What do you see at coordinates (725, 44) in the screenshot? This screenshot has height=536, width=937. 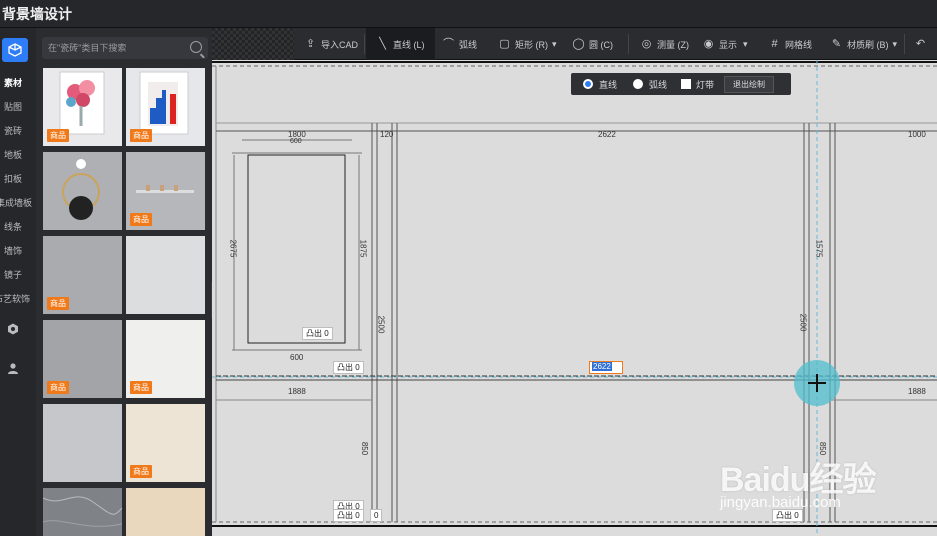 I see `display-menu-button: ◉ 显示 ▾` at bounding box center [725, 44].